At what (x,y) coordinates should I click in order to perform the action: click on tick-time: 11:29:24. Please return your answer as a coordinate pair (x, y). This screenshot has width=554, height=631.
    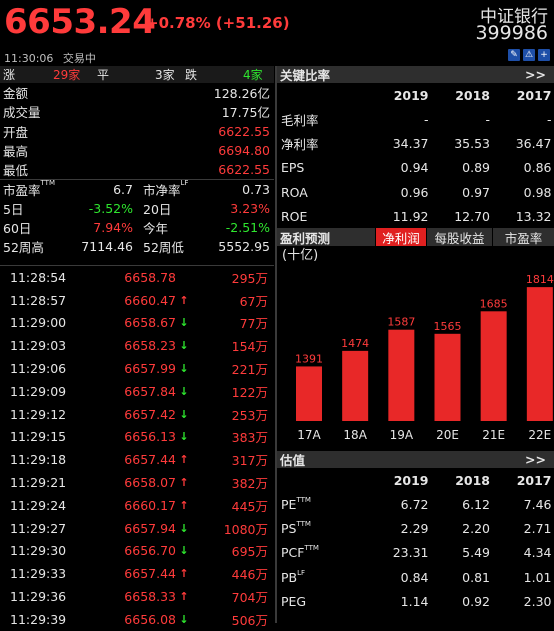
    Looking at the image, I should click on (38, 505).